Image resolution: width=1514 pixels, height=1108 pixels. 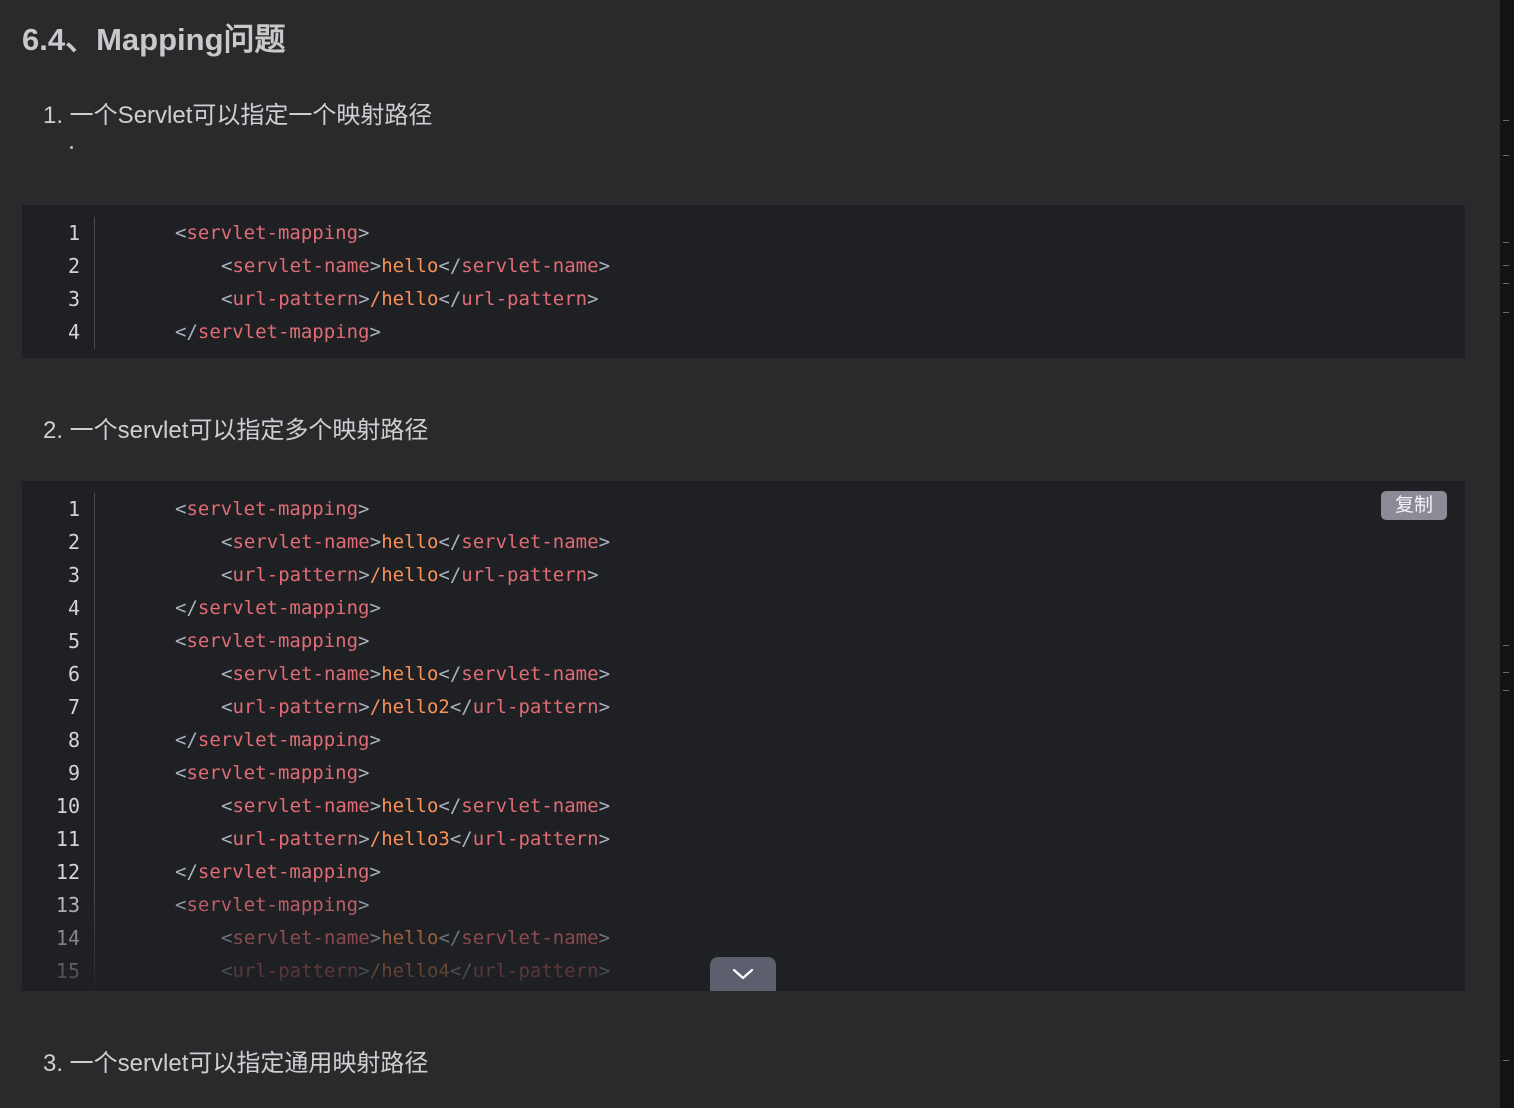 I want to click on expand-code-button, so click(x=743, y=974).